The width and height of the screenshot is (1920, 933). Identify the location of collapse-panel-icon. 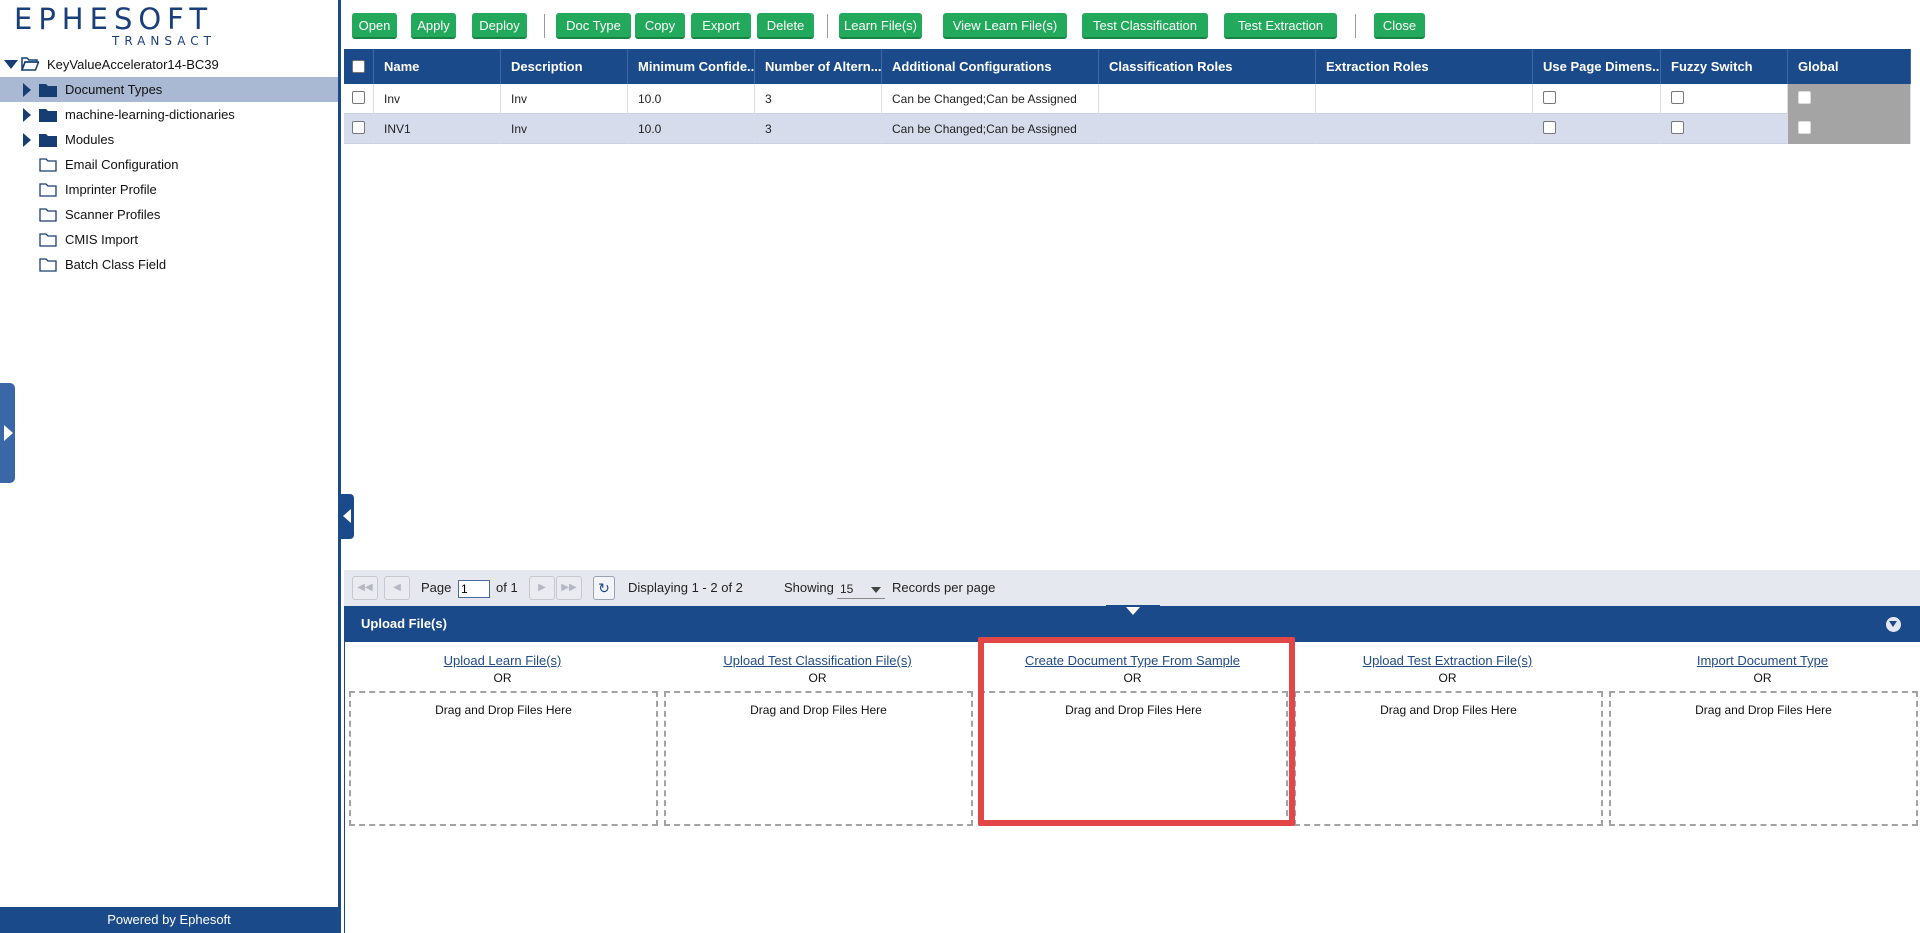
(1893, 624).